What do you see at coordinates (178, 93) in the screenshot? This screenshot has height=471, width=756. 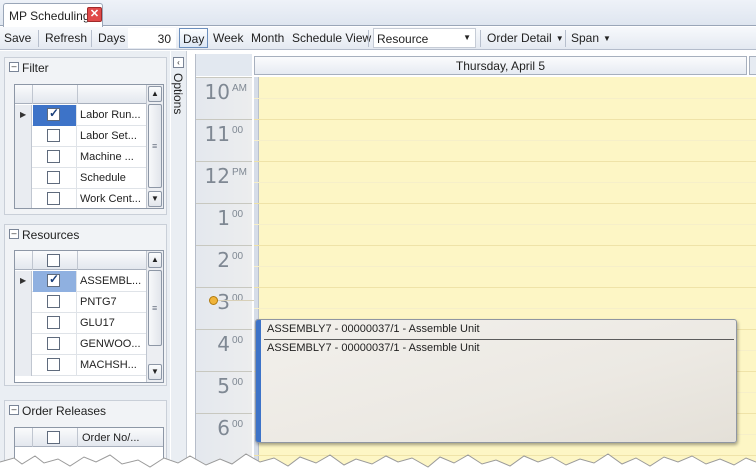 I see `options-label: Options` at bounding box center [178, 93].